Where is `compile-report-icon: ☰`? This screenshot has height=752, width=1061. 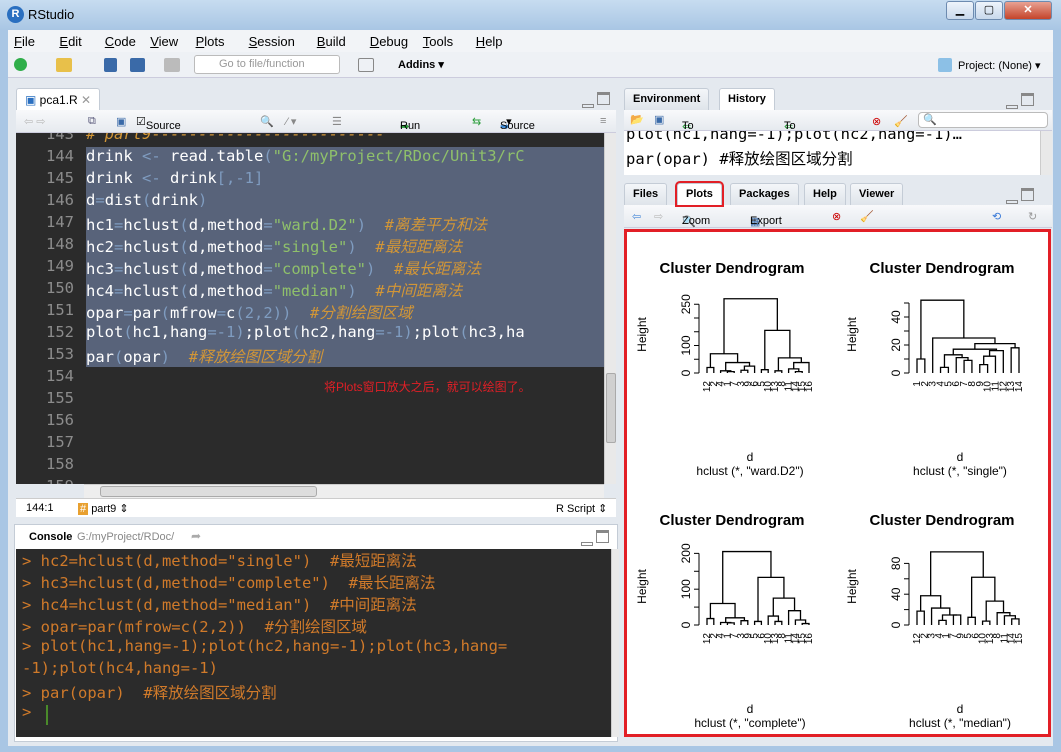
compile-report-icon: ☰ is located at coordinates (337, 121).